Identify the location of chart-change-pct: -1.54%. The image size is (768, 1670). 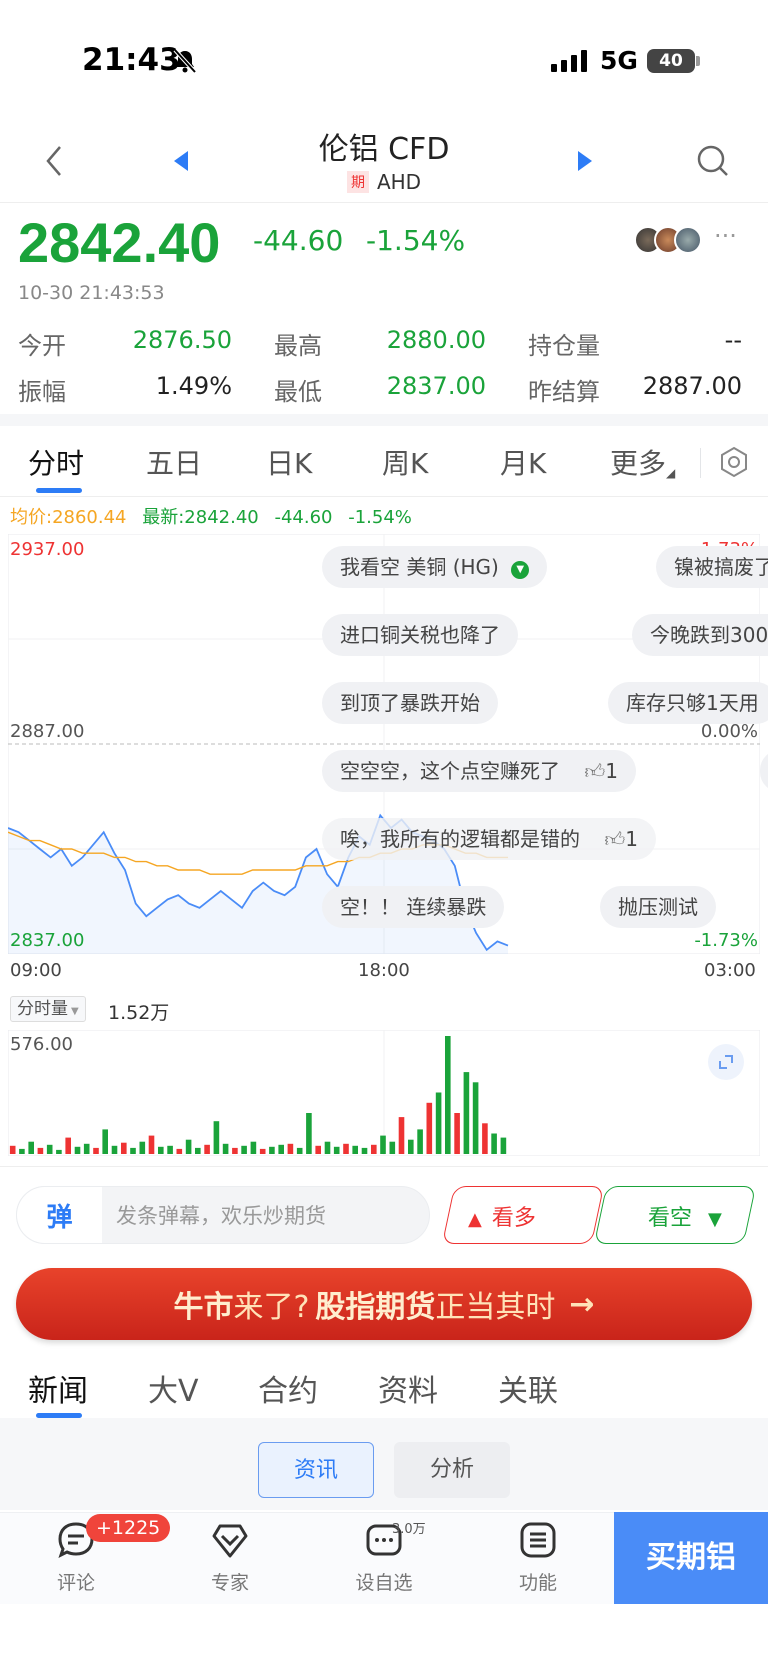
(380, 517).